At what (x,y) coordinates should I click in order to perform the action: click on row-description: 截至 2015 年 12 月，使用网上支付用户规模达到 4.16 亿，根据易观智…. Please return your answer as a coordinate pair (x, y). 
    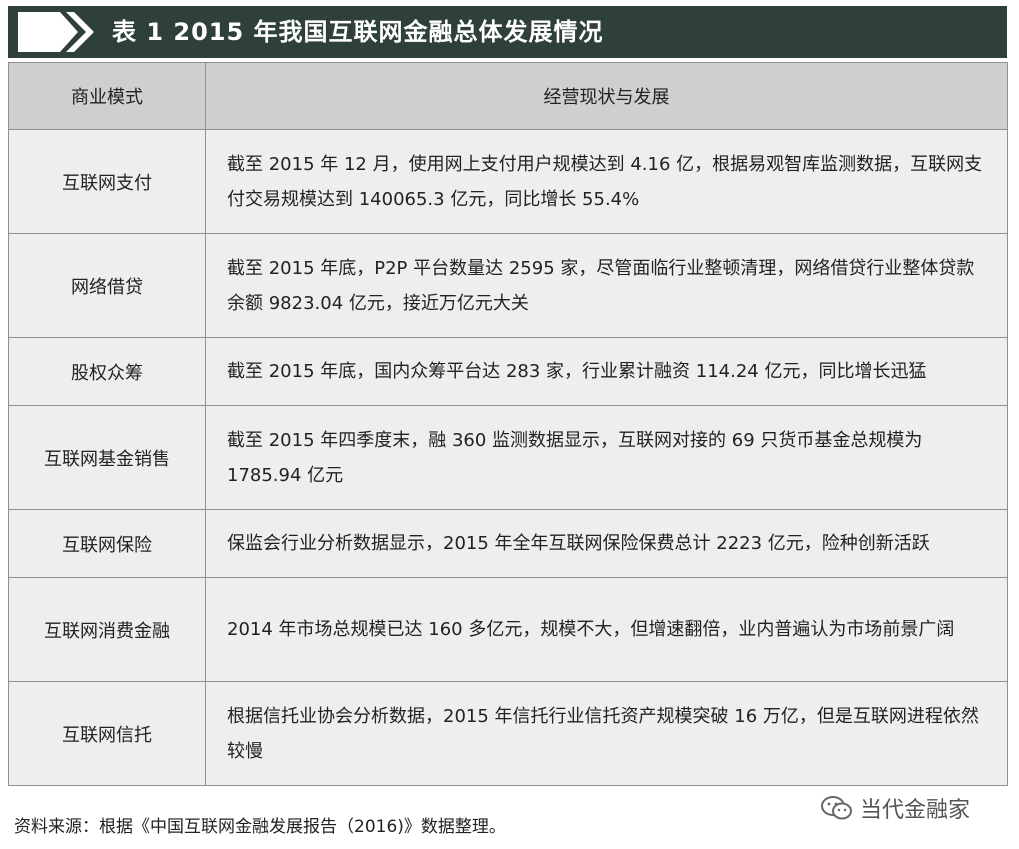
    Looking at the image, I should click on (606, 181).